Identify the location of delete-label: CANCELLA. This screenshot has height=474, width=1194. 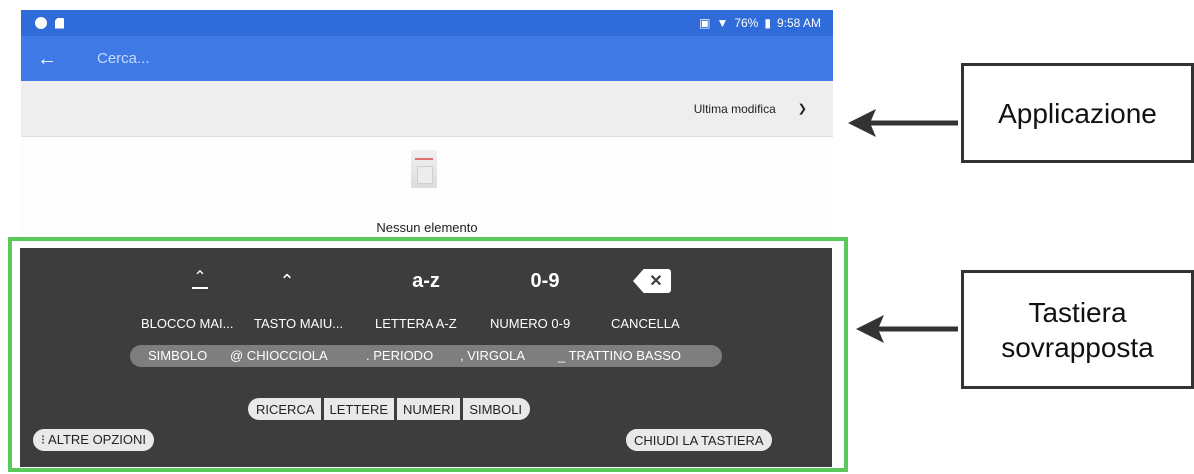
(645, 323).